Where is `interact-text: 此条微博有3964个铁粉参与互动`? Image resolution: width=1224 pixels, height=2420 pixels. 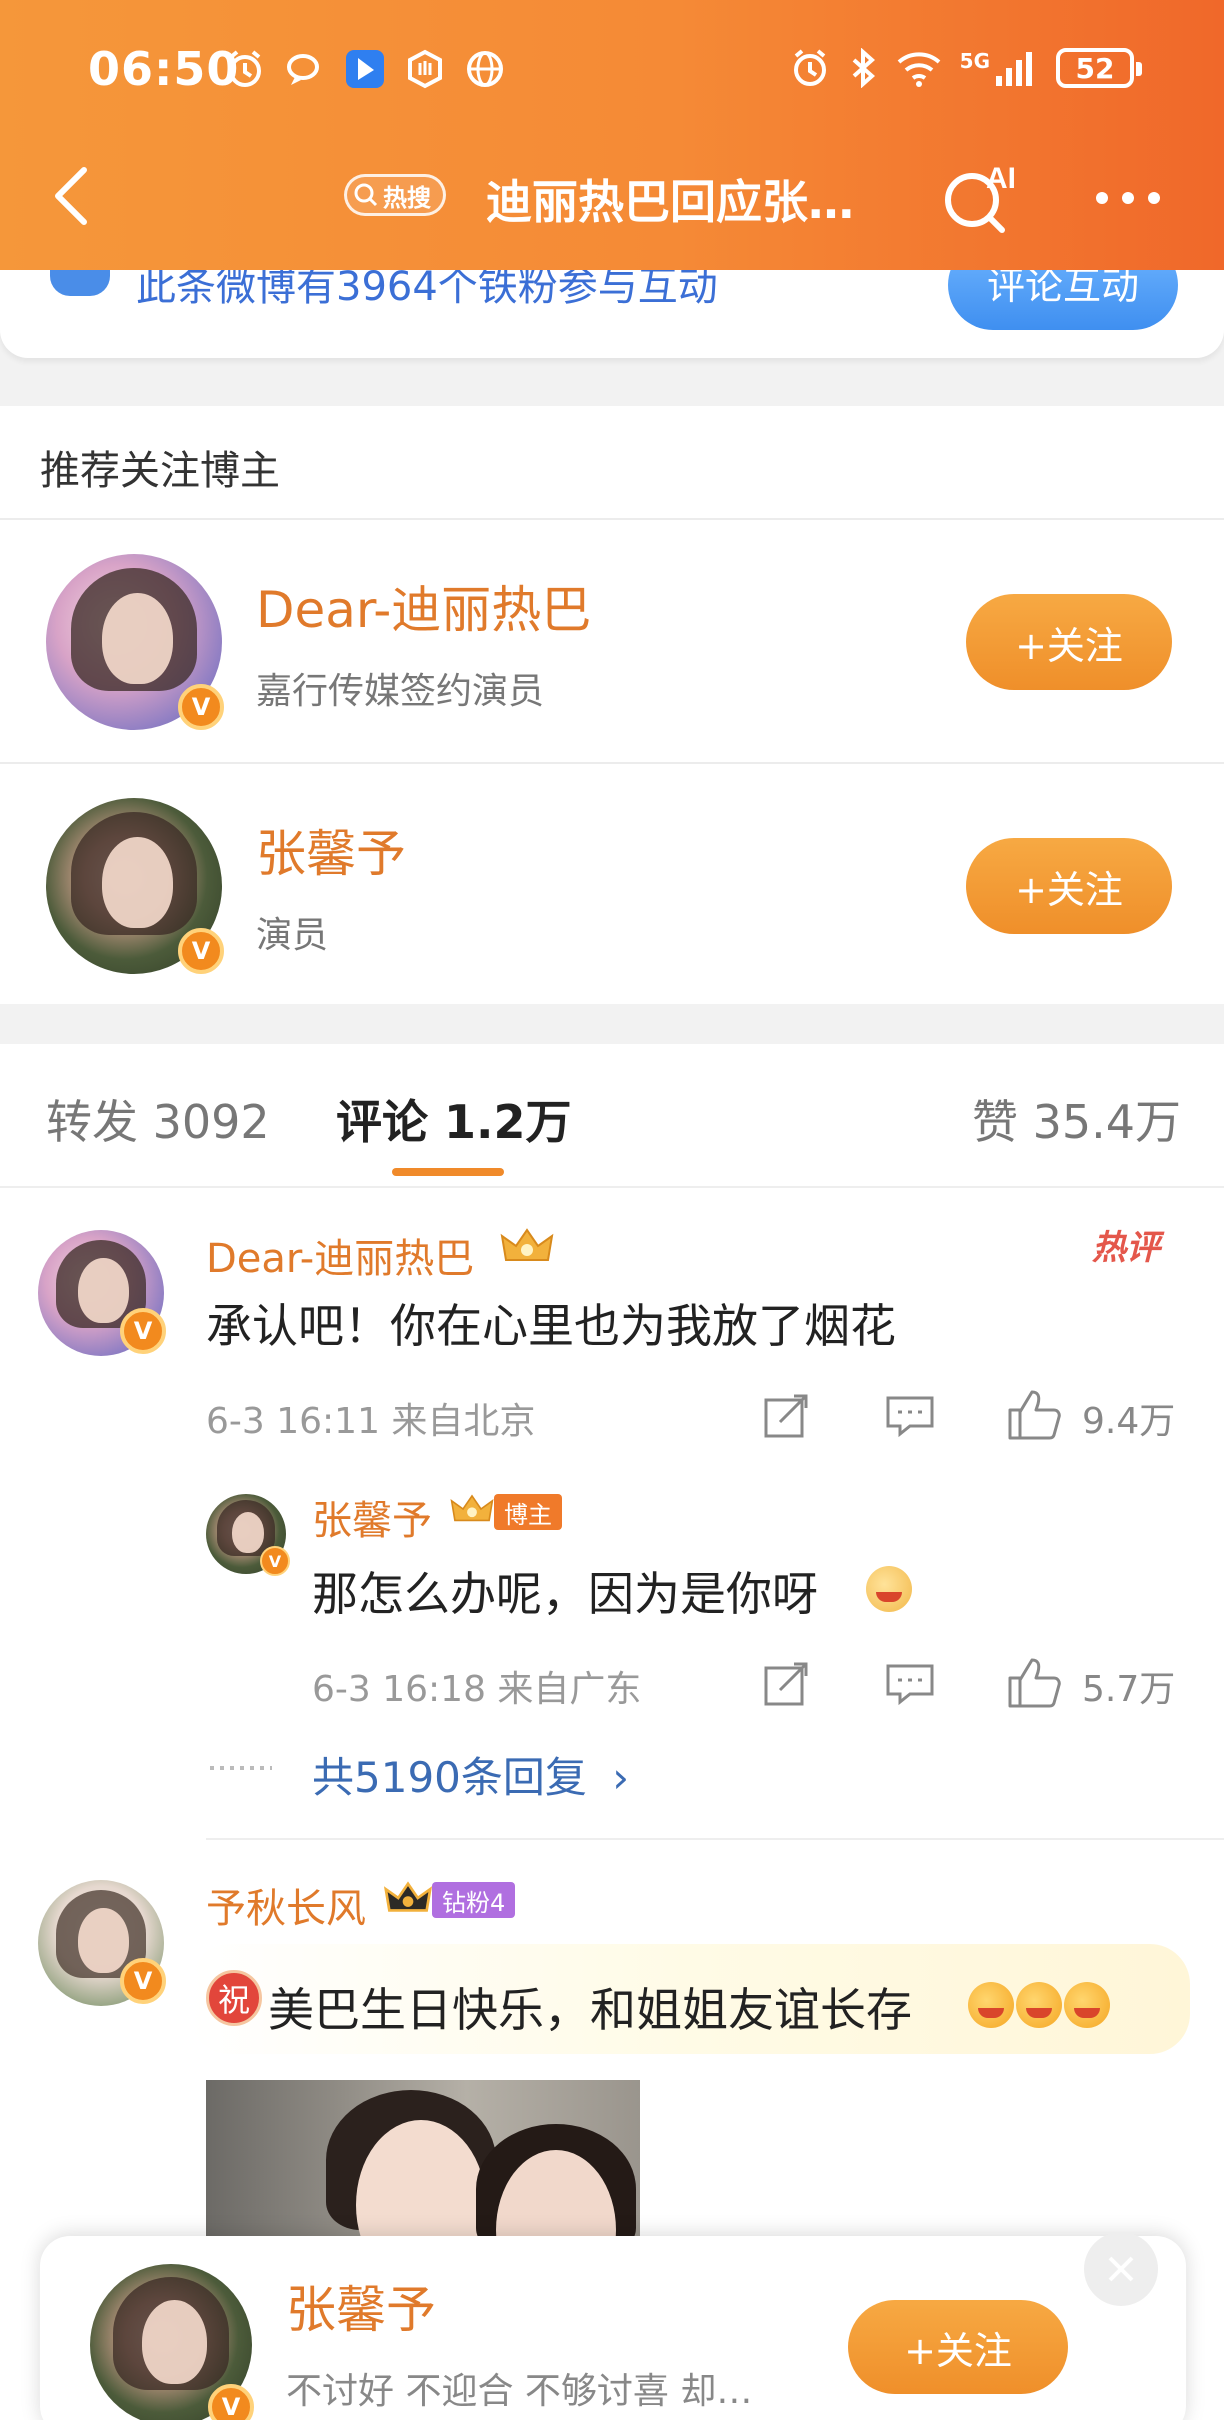
interact-text: 此条微博有3964个铁粉参与互动 is located at coordinates (427, 290).